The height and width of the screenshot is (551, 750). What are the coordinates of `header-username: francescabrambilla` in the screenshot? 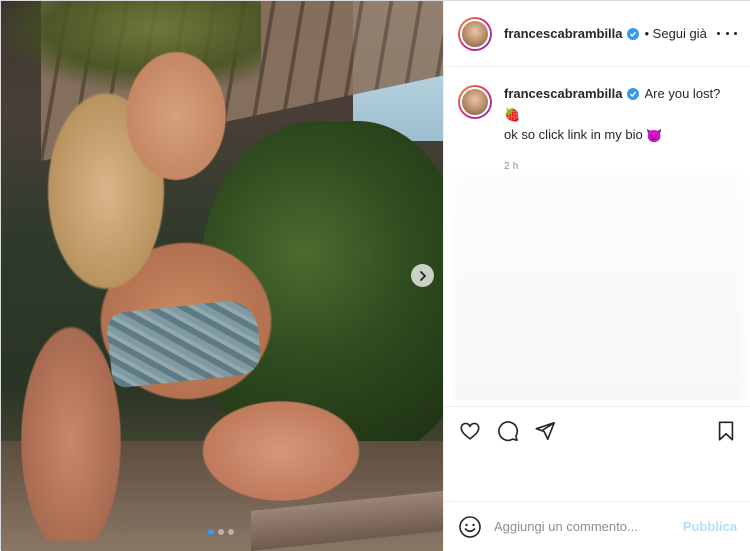 It's located at (563, 33).